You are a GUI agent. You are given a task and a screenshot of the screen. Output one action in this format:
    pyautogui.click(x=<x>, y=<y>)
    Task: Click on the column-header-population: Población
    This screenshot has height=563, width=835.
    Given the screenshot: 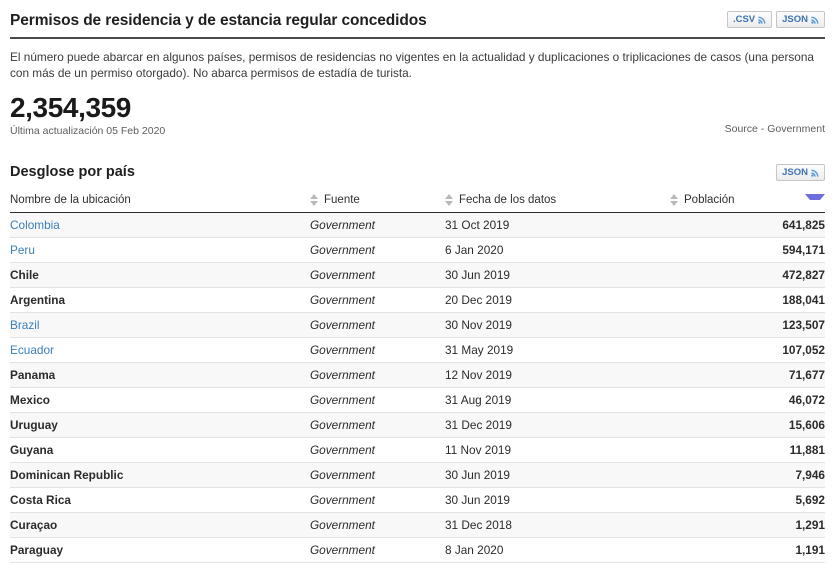 What is the action you would take?
    pyautogui.click(x=747, y=203)
    